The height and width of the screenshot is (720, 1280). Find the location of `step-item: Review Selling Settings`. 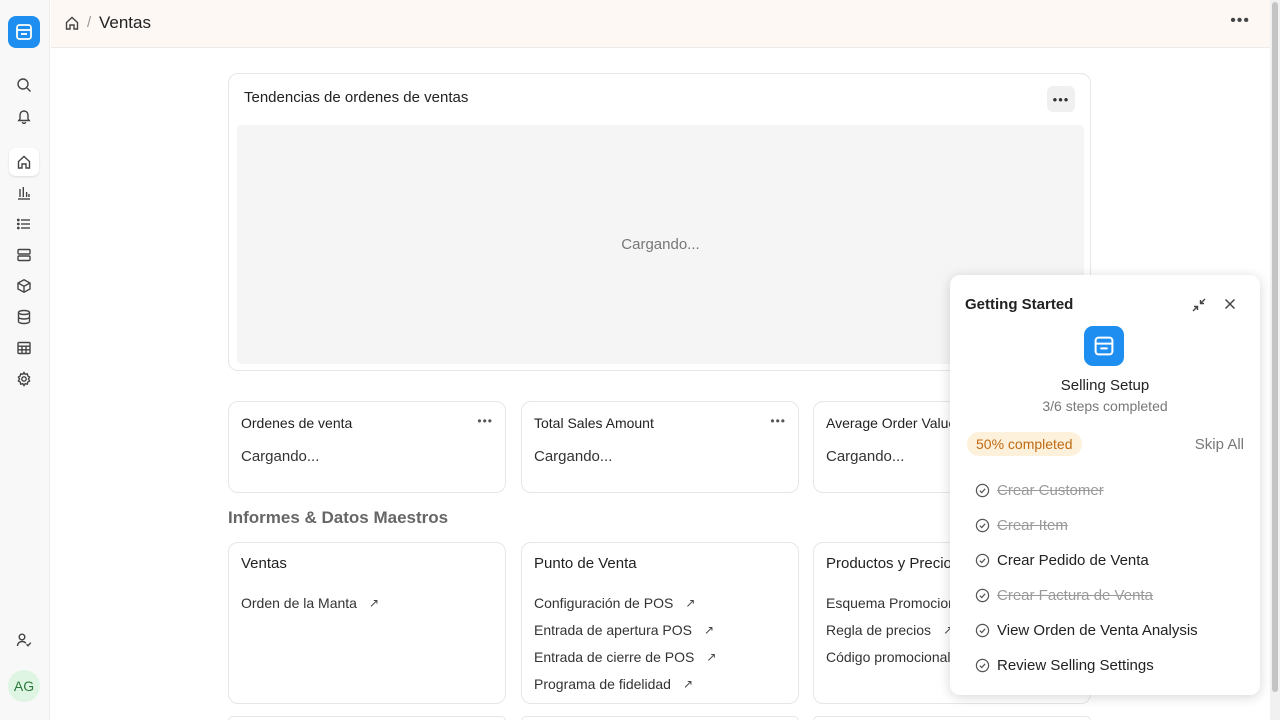

step-item: Review Selling Settings is located at coordinates (1086, 665).